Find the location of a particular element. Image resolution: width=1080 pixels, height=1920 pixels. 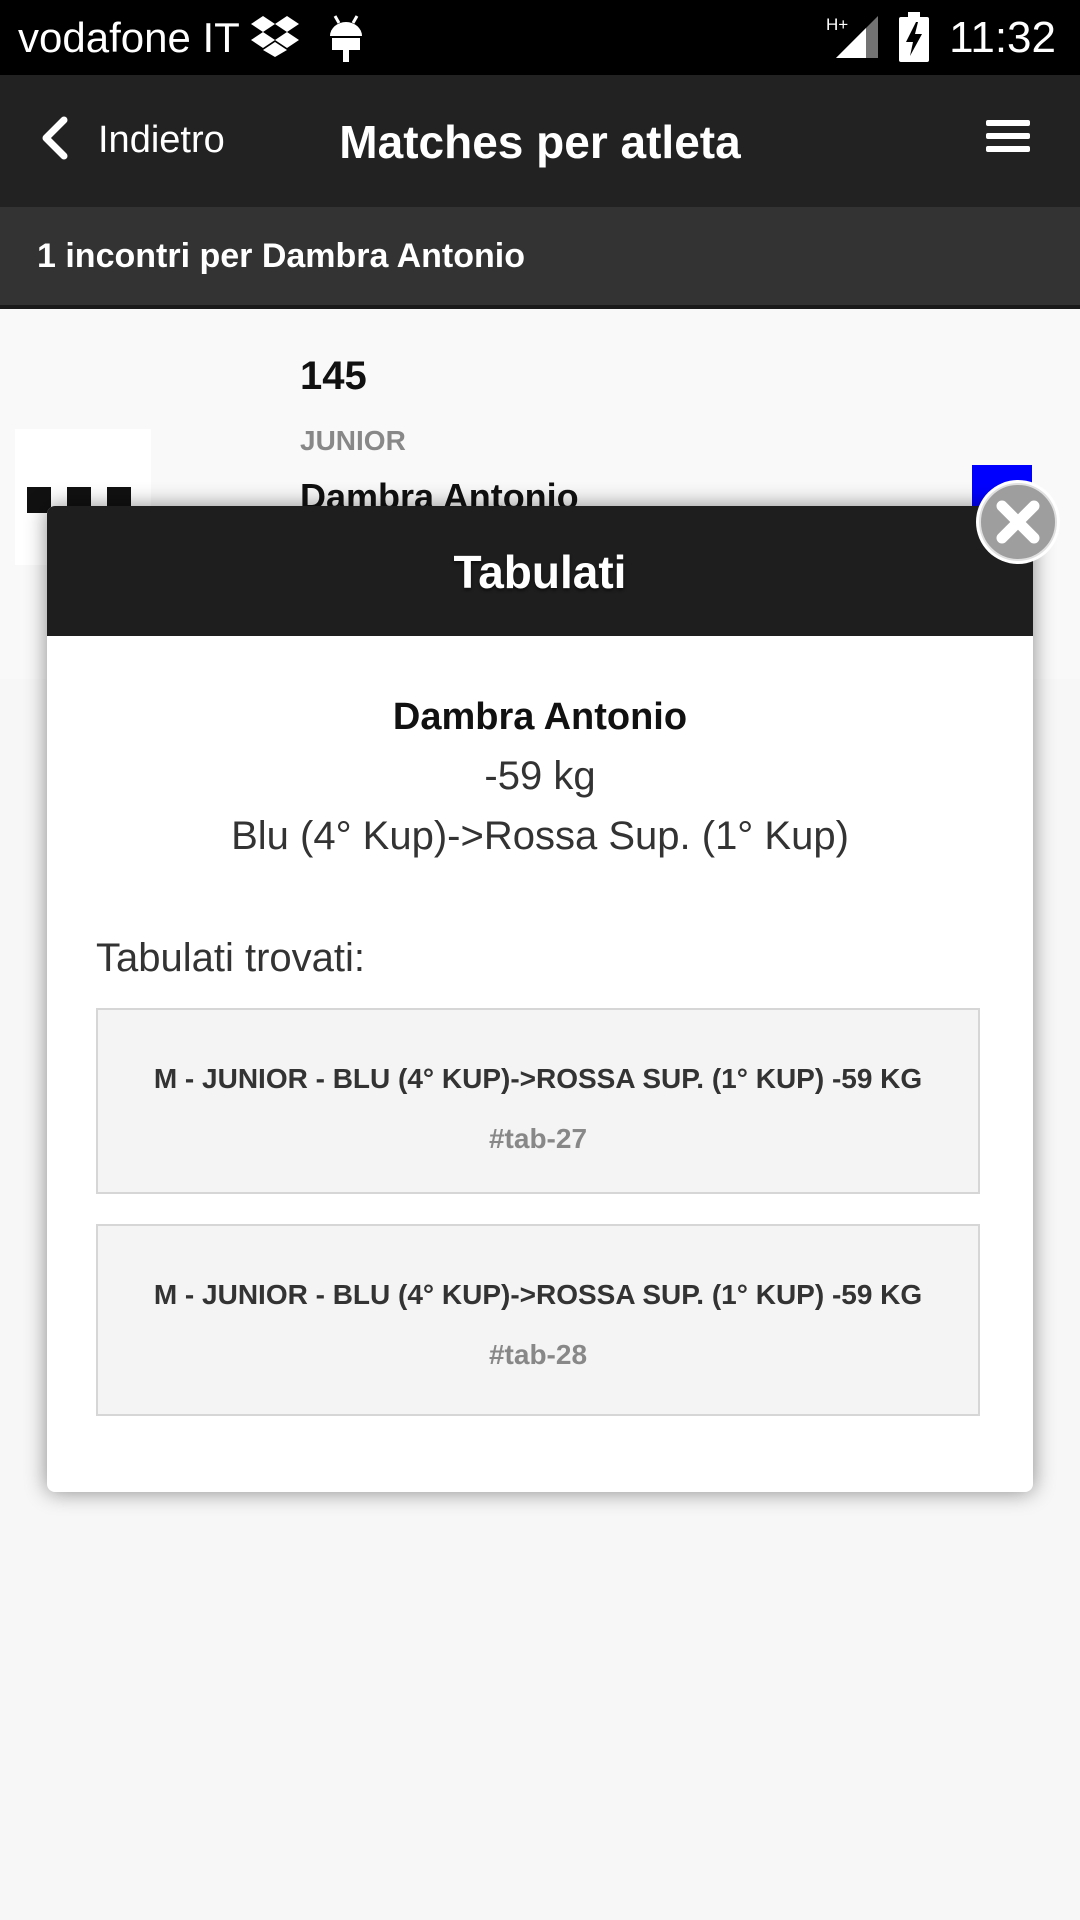

match-number: 145 is located at coordinates (333, 376).